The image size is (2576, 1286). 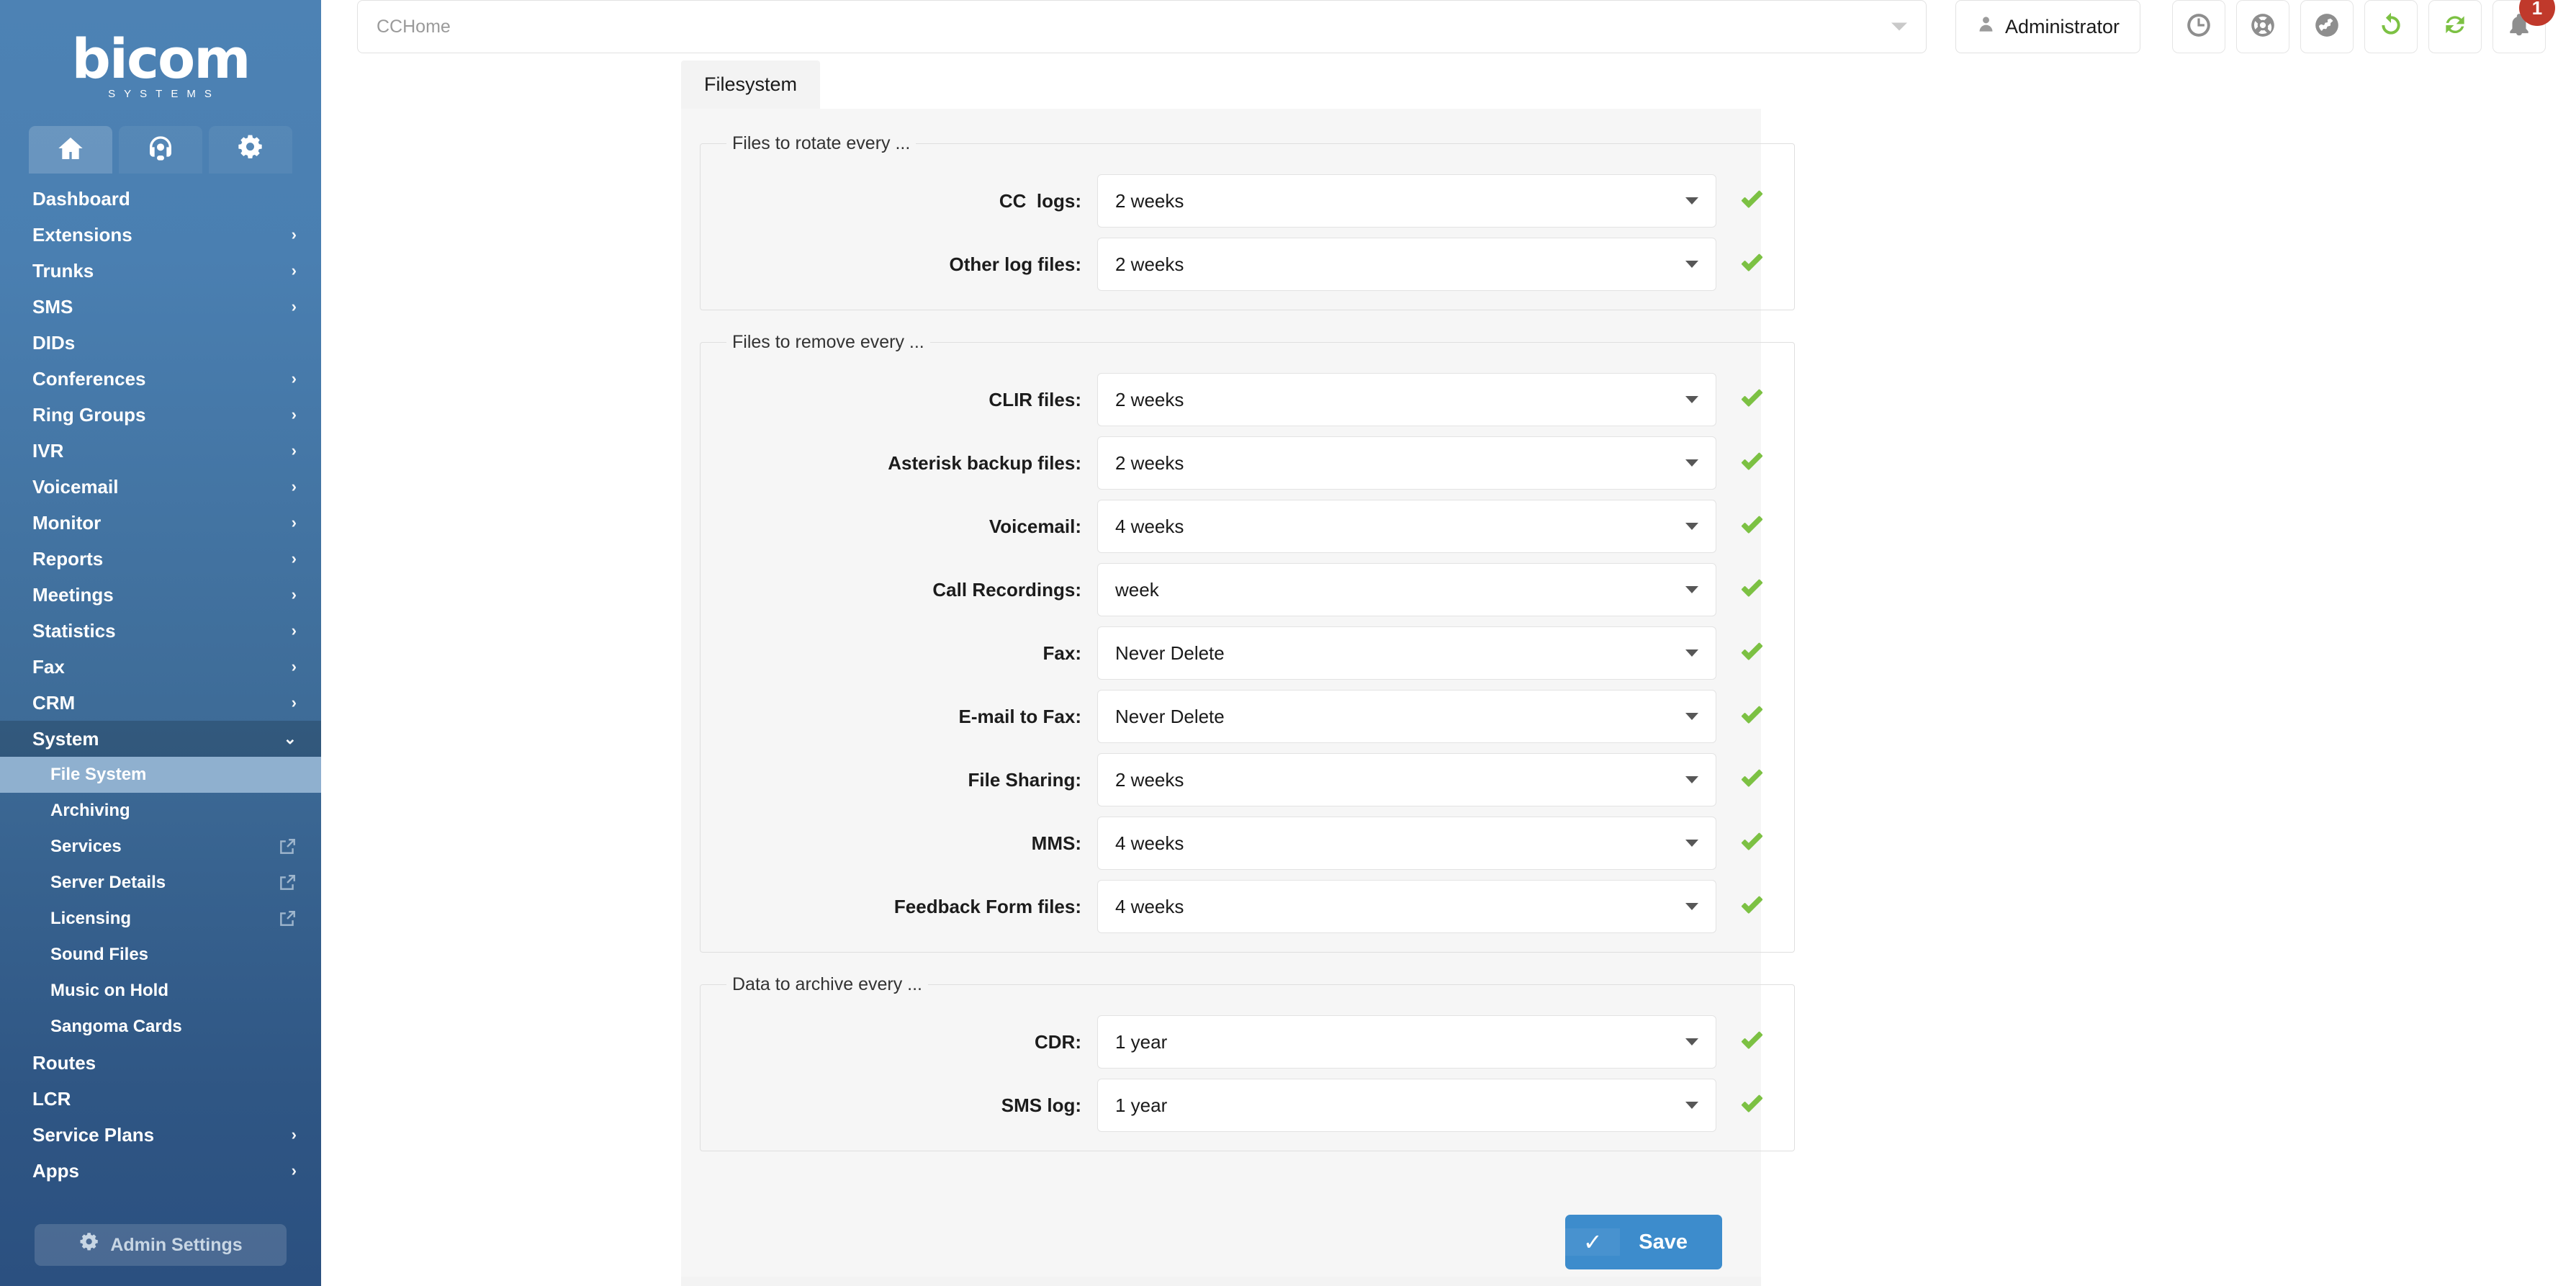 I want to click on sidebar-item-lcr: LCR, so click(x=160, y=1099).